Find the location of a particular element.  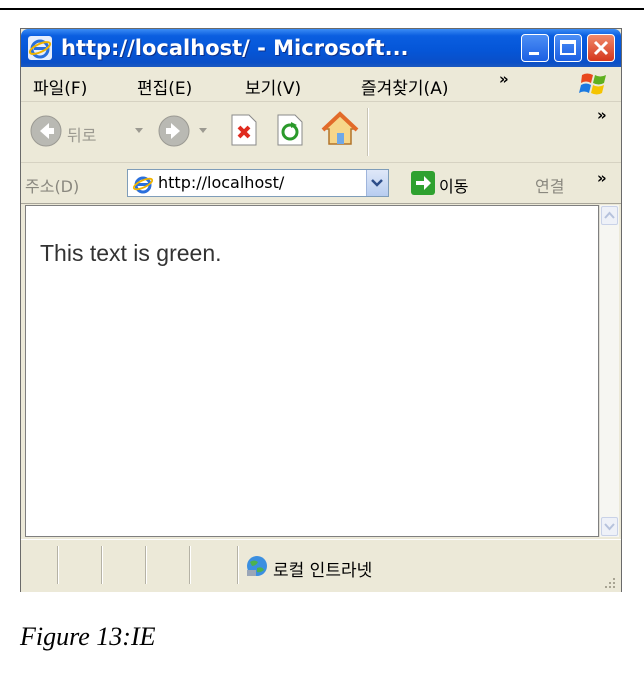

scroll-down-button is located at coordinates (609, 526).